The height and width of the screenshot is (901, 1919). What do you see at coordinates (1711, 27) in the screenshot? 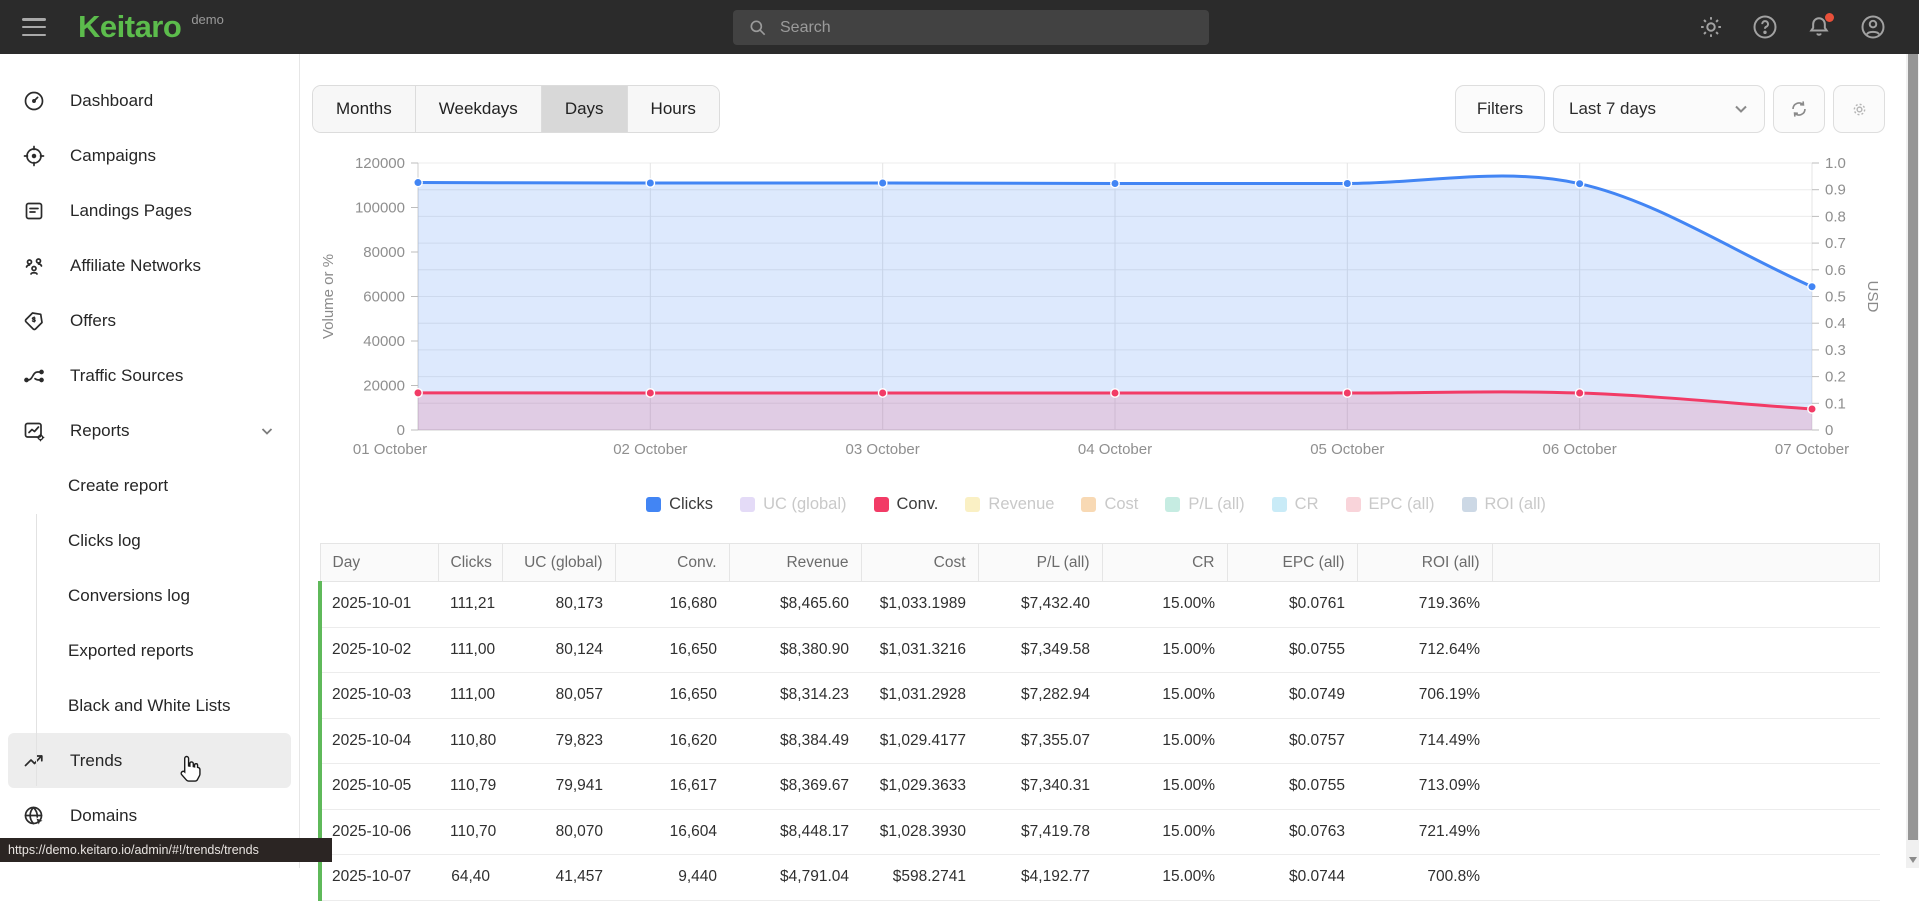
I see `settings-icon` at bounding box center [1711, 27].